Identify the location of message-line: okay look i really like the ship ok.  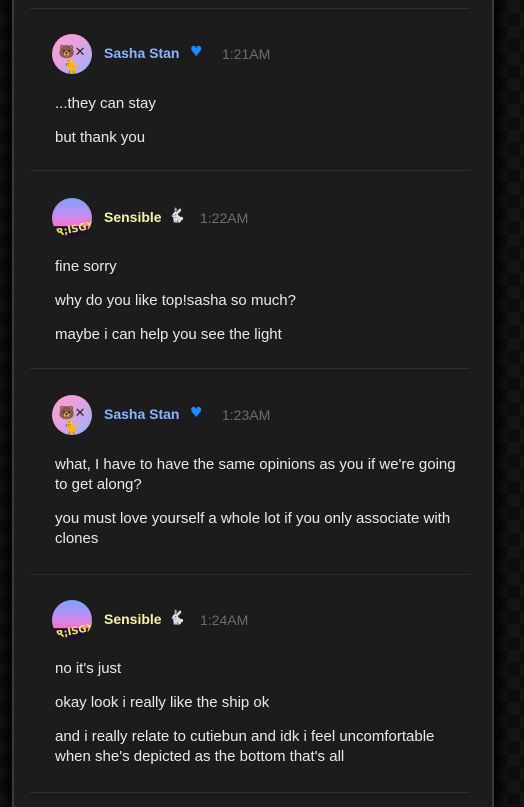
(162, 702).